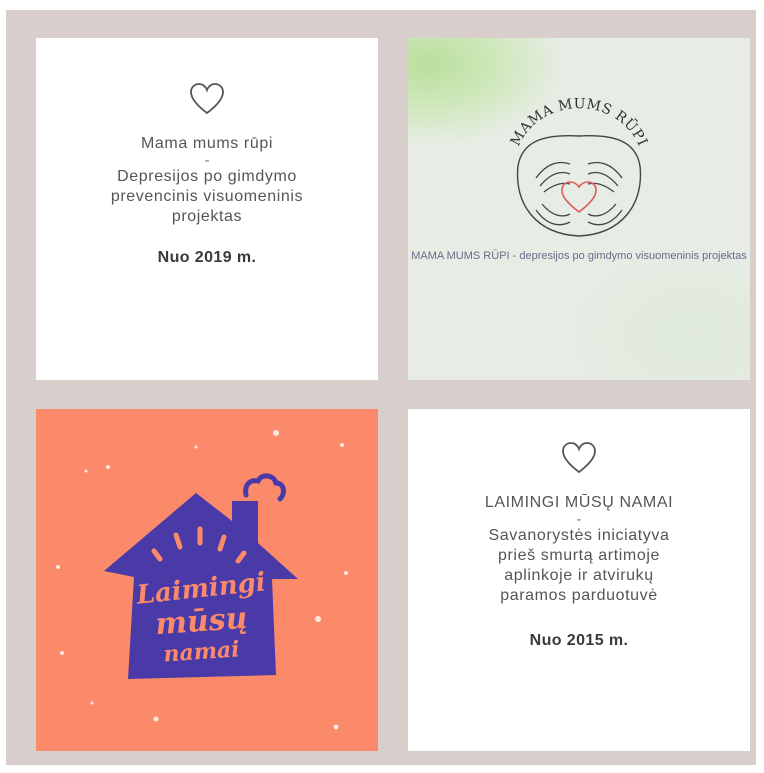  I want to click on card-year: Nuo 2019 m., so click(207, 257).